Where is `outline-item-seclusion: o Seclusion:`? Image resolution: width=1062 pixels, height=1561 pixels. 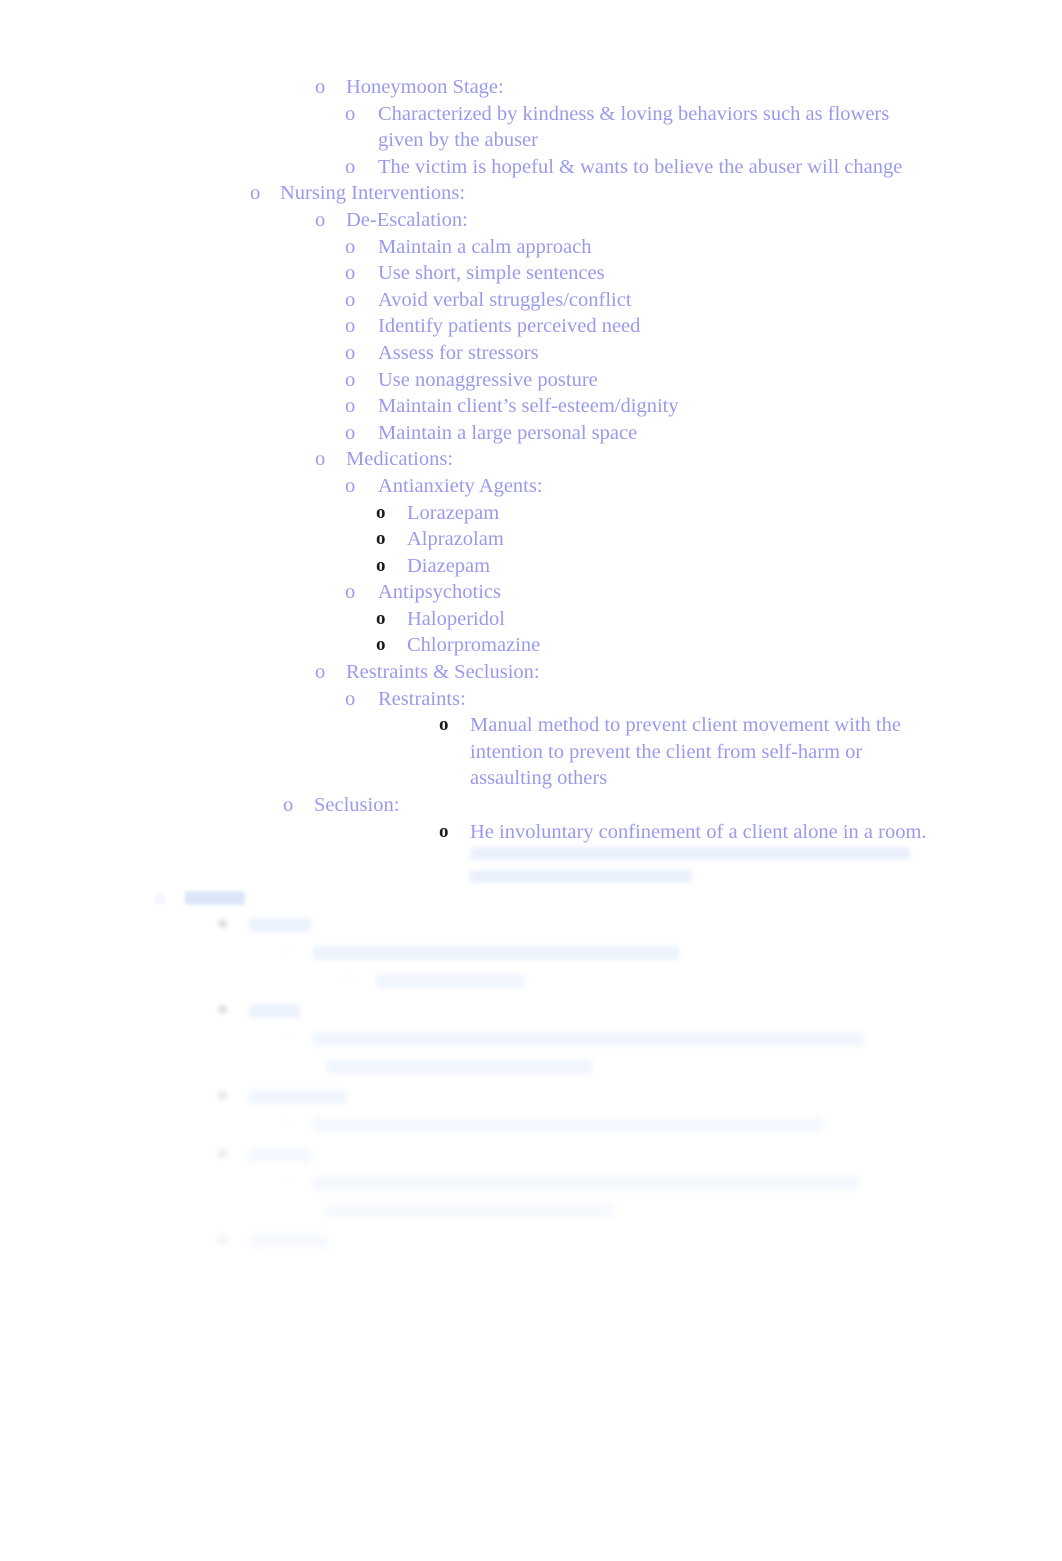 outline-item-seclusion: o Seclusion: is located at coordinates (531, 805).